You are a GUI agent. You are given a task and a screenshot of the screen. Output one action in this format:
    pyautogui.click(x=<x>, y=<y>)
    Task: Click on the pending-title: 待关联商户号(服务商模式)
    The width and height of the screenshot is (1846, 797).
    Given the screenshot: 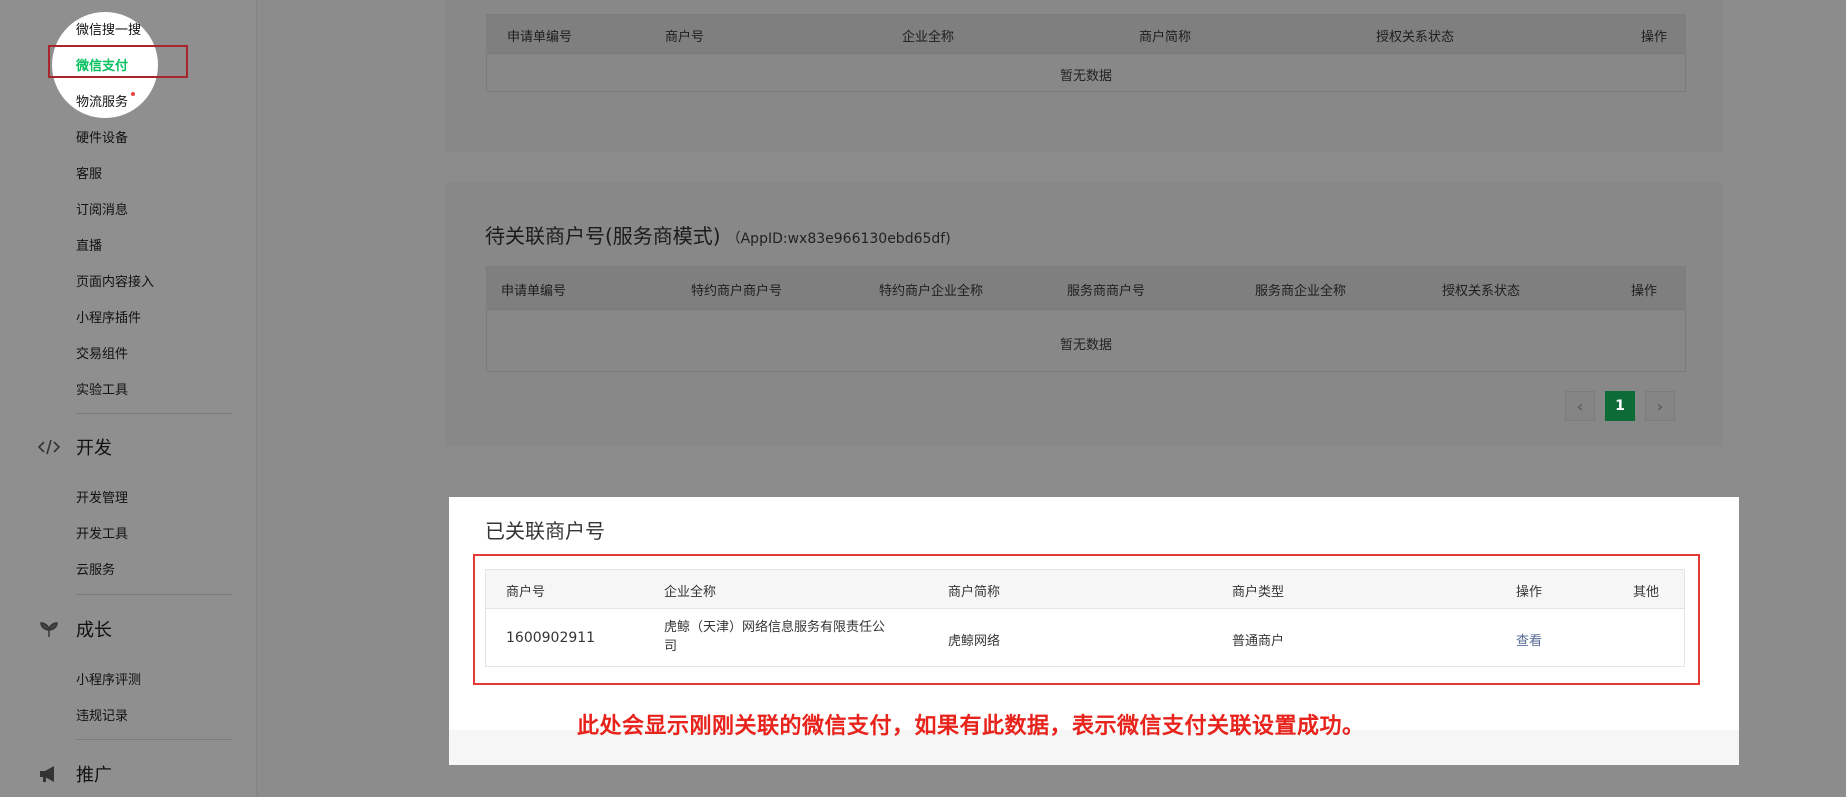 What is the action you would take?
    pyautogui.click(x=603, y=236)
    